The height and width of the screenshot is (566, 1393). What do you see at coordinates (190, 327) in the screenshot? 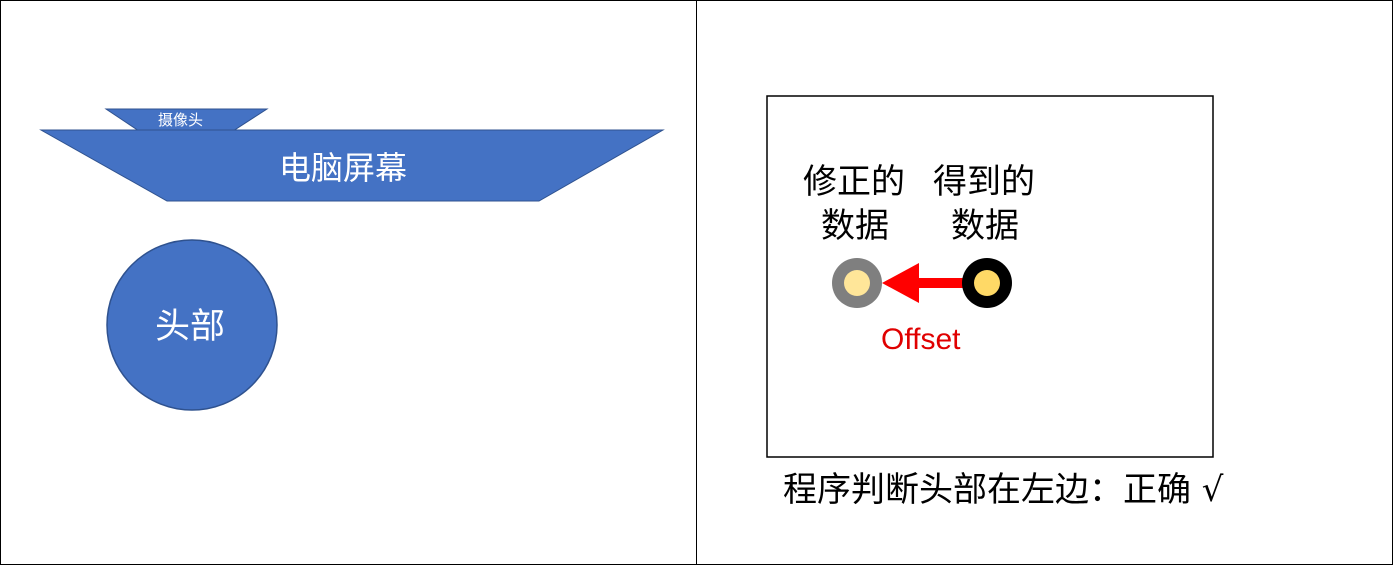
I see `head-label: 头部` at bounding box center [190, 327].